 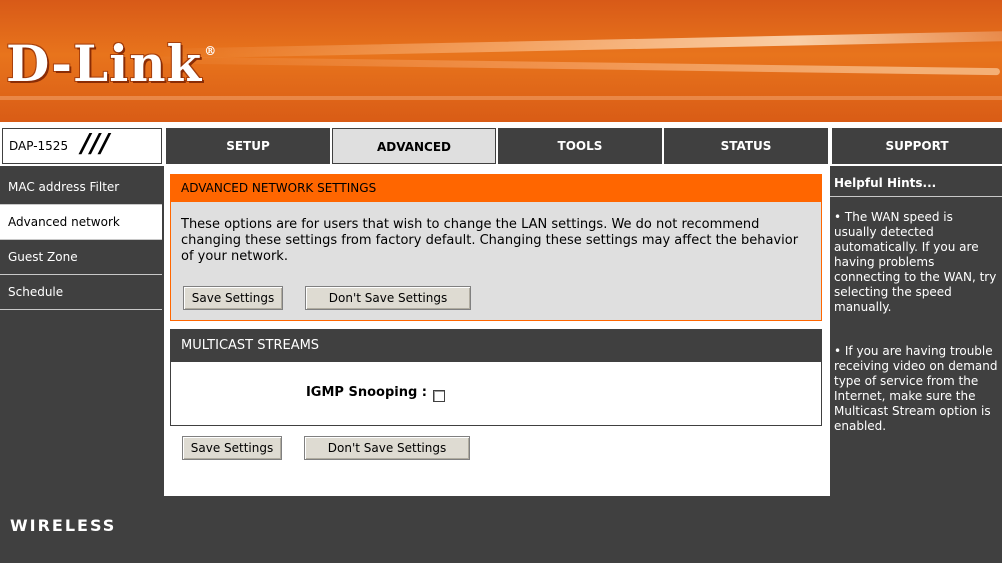 I want to click on divider, so click(x=916, y=196).